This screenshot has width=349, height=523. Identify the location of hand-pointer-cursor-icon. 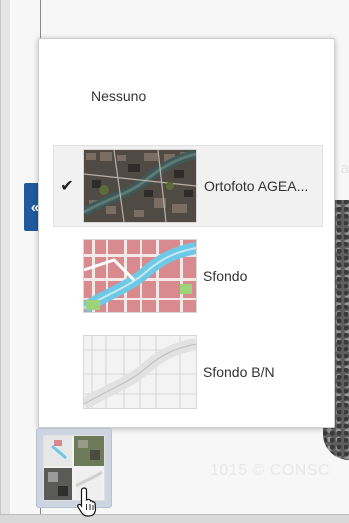
(87, 502).